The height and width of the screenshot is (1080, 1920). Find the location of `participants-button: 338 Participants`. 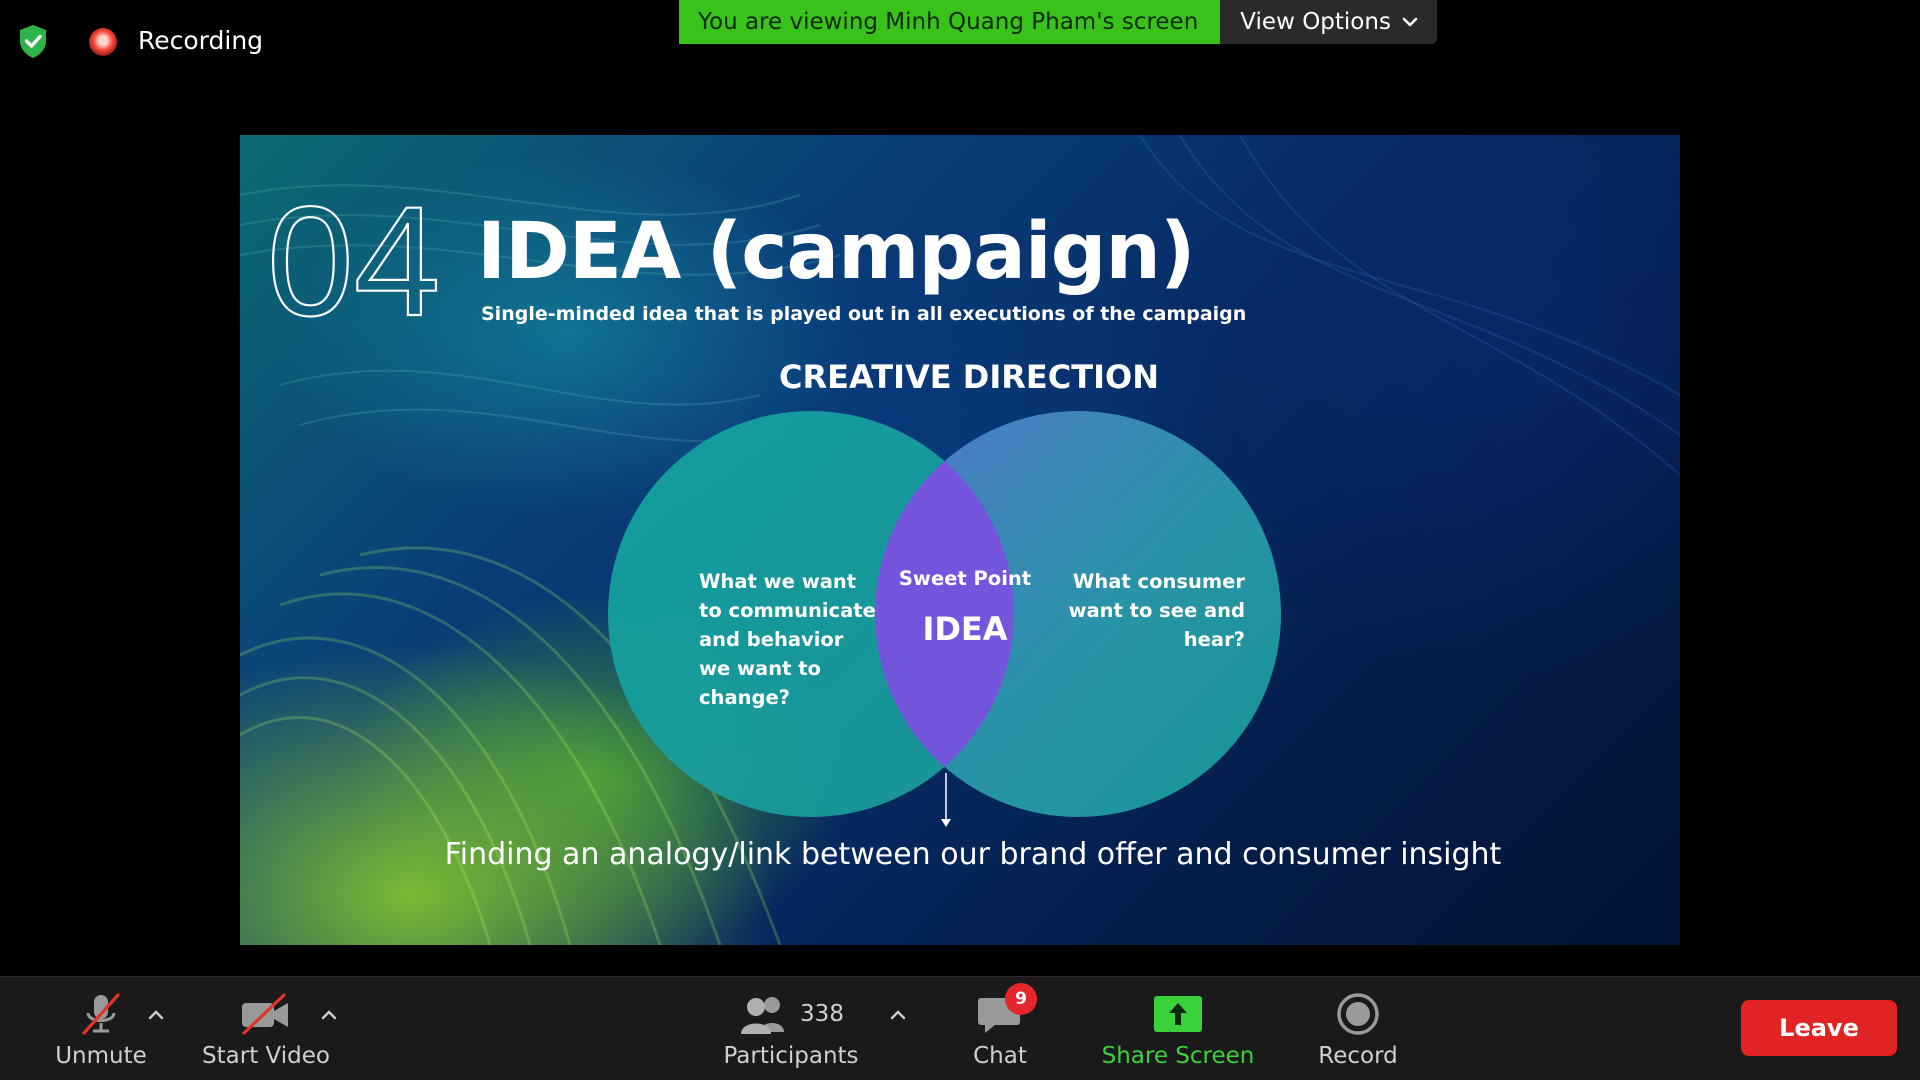

participants-button: 338 Participants is located at coordinates (791, 1028).